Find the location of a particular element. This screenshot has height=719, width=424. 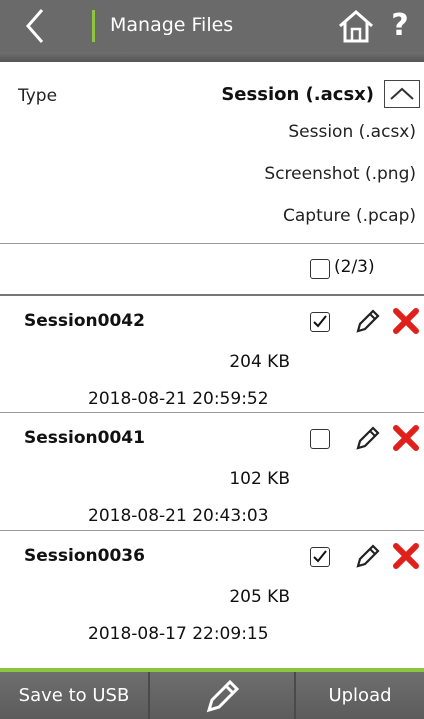

type-option-screenshot: Screenshot (.png) is located at coordinates (340, 174).